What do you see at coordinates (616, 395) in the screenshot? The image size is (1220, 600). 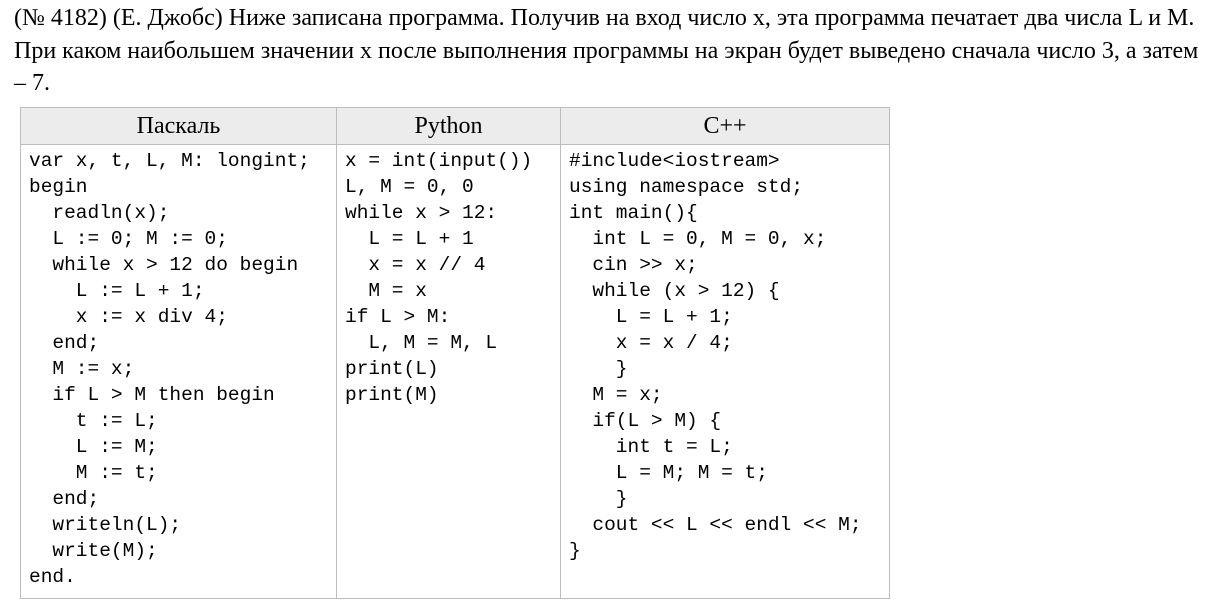 I see `code-line: M = x;` at bounding box center [616, 395].